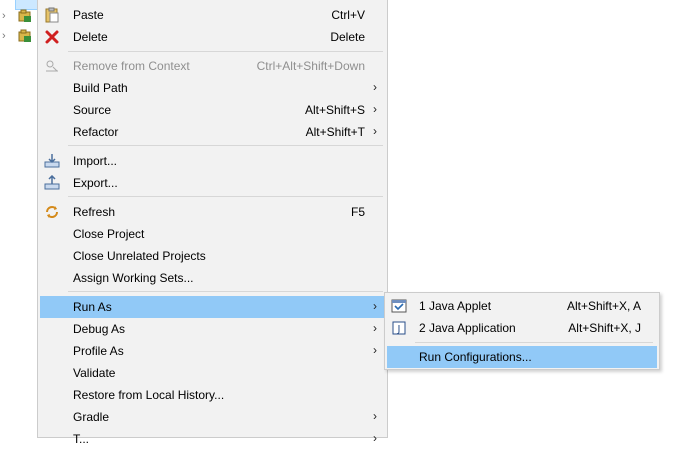 Image resolution: width=700 pixels, height=450 pixels. What do you see at coordinates (100, 88) in the screenshot?
I see `menu-item-label: Build Path` at bounding box center [100, 88].